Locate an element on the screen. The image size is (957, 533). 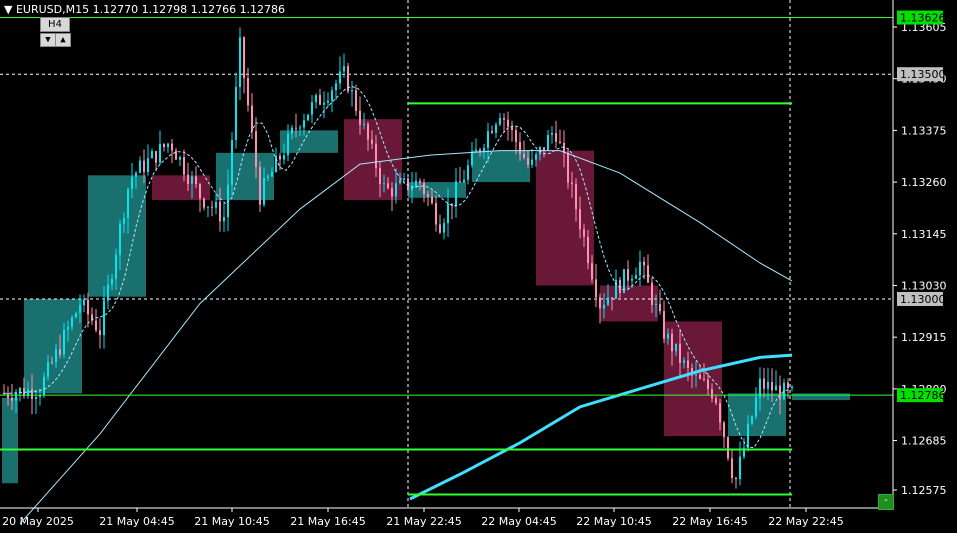
time-tick-label: 21 May 04:45 is located at coordinates (136, 521).